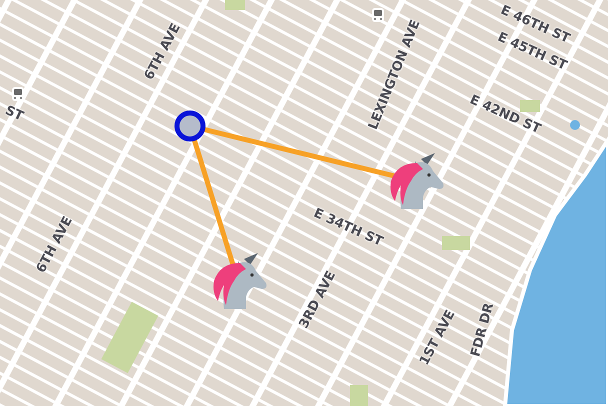  What do you see at coordinates (190, 126) in the screenshot?
I see `origin-marker` at bounding box center [190, 126].